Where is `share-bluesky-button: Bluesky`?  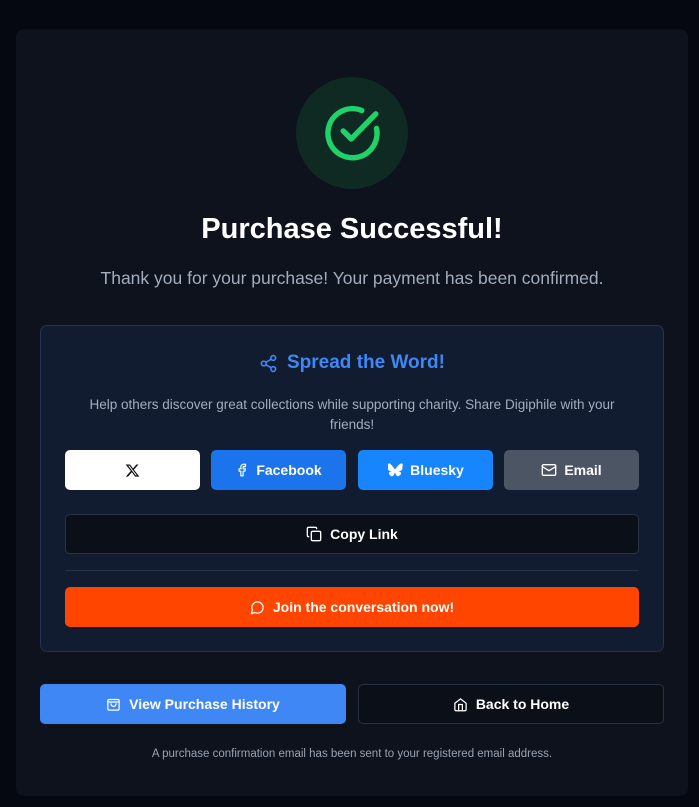 share-bluesky-button: Bluesky is located at coordinates (425, 470).